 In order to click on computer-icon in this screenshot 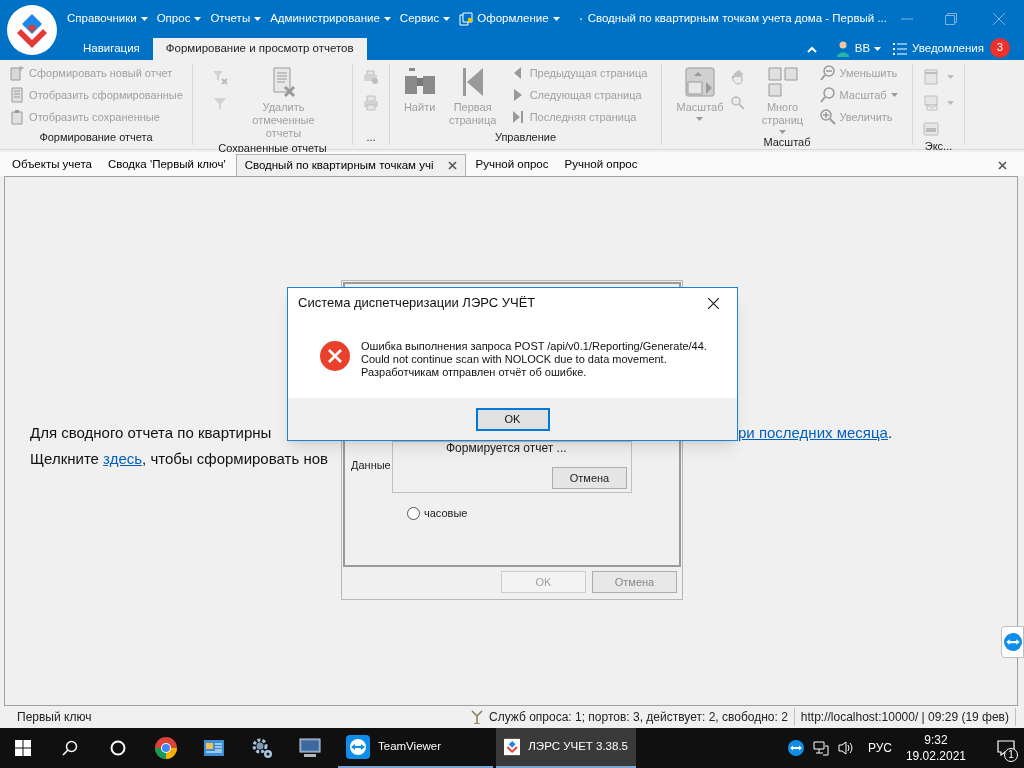, I will do `click(310, 748)`.